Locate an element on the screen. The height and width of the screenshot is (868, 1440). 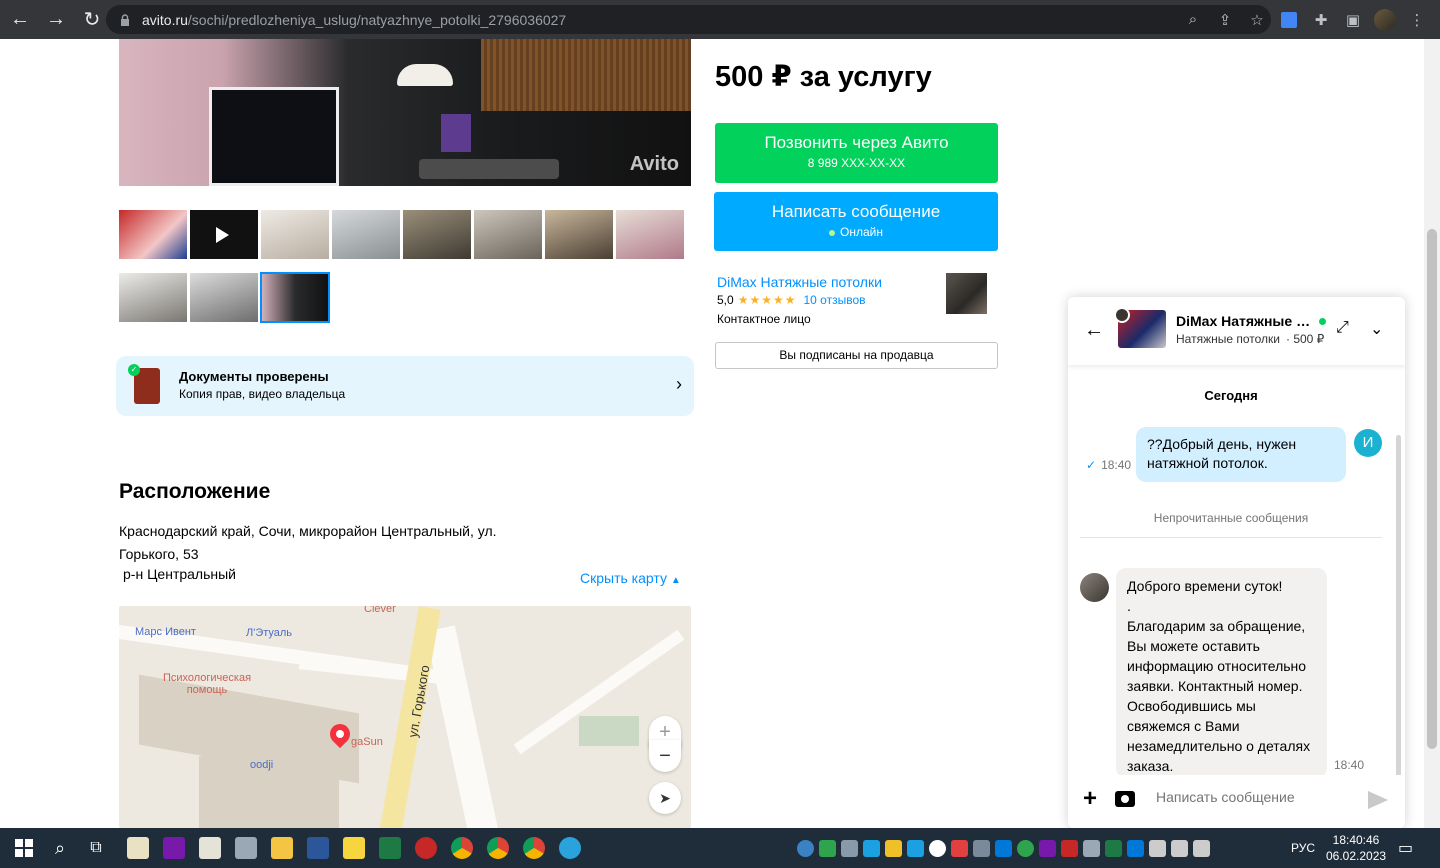
message-input is located at coordinates (1256, 797).